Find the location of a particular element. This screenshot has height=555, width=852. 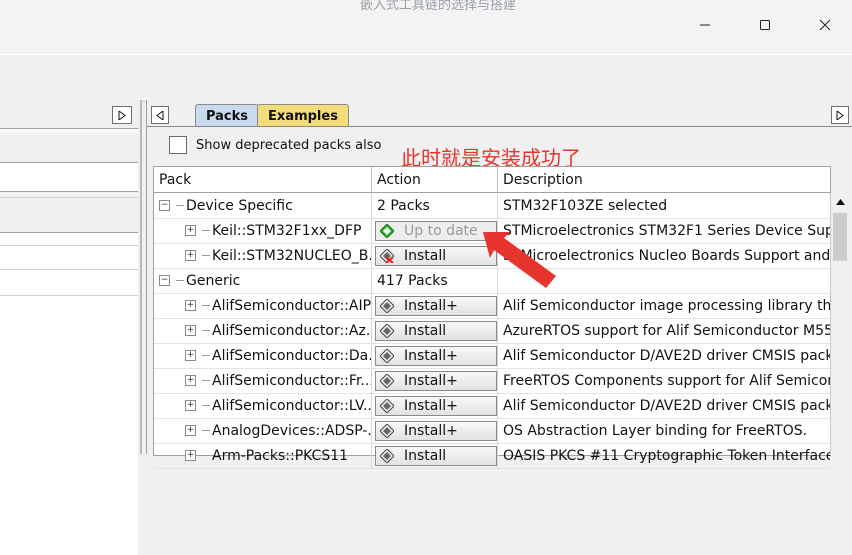

annotation-arrow-shape is located at coordinates (519, 260).